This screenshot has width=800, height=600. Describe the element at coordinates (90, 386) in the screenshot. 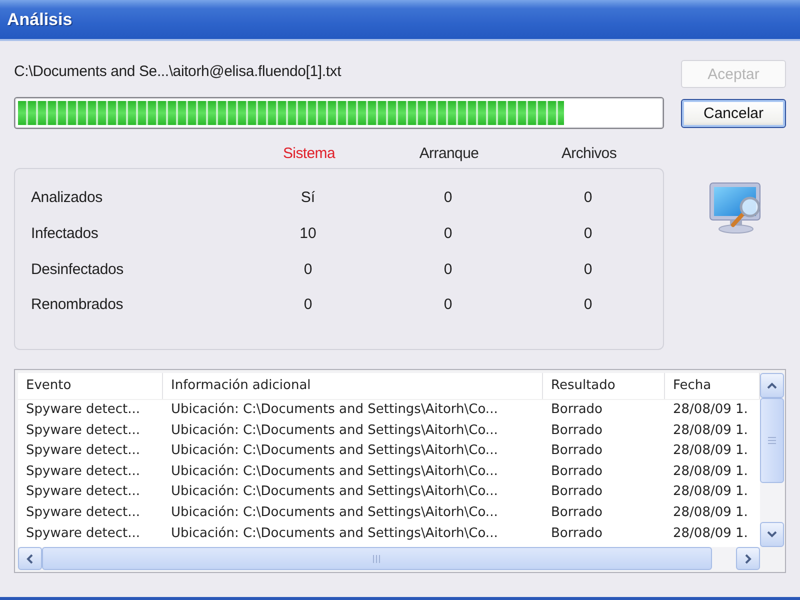

I see `column-header: Evento` at that location.